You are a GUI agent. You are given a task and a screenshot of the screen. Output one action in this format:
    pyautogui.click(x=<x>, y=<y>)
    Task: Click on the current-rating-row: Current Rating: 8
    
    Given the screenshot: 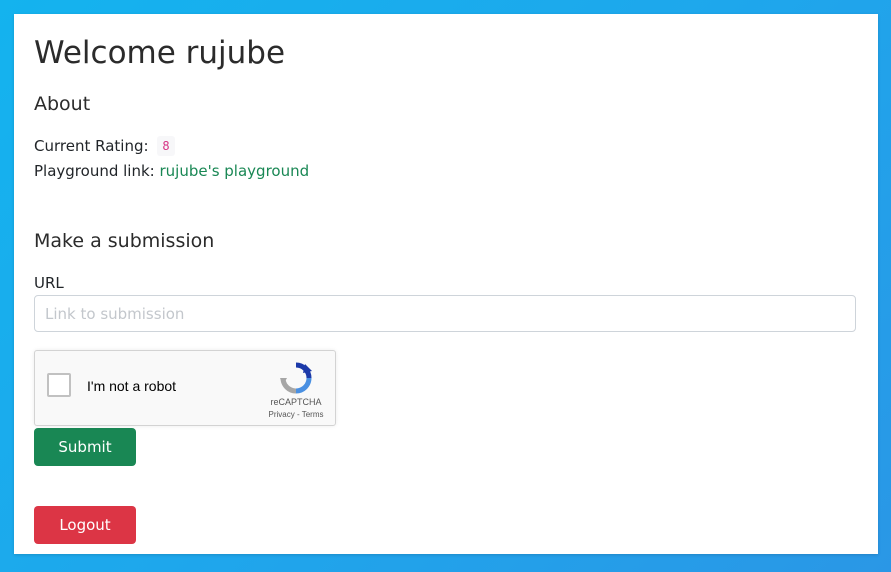 What is the action you would take?
    pyautogui.click(x=104, y=146)
    